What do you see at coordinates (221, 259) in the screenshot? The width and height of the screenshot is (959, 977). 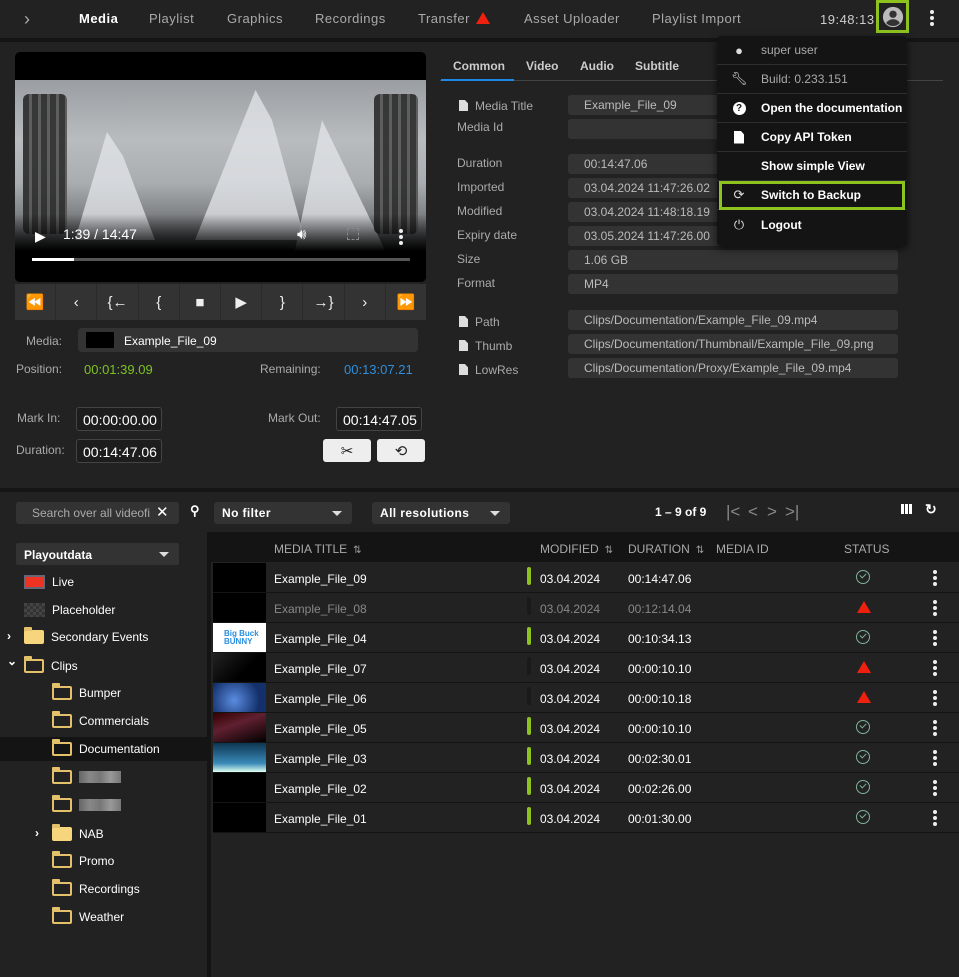 I see `seek-bar` at bounding box center [221, 259].